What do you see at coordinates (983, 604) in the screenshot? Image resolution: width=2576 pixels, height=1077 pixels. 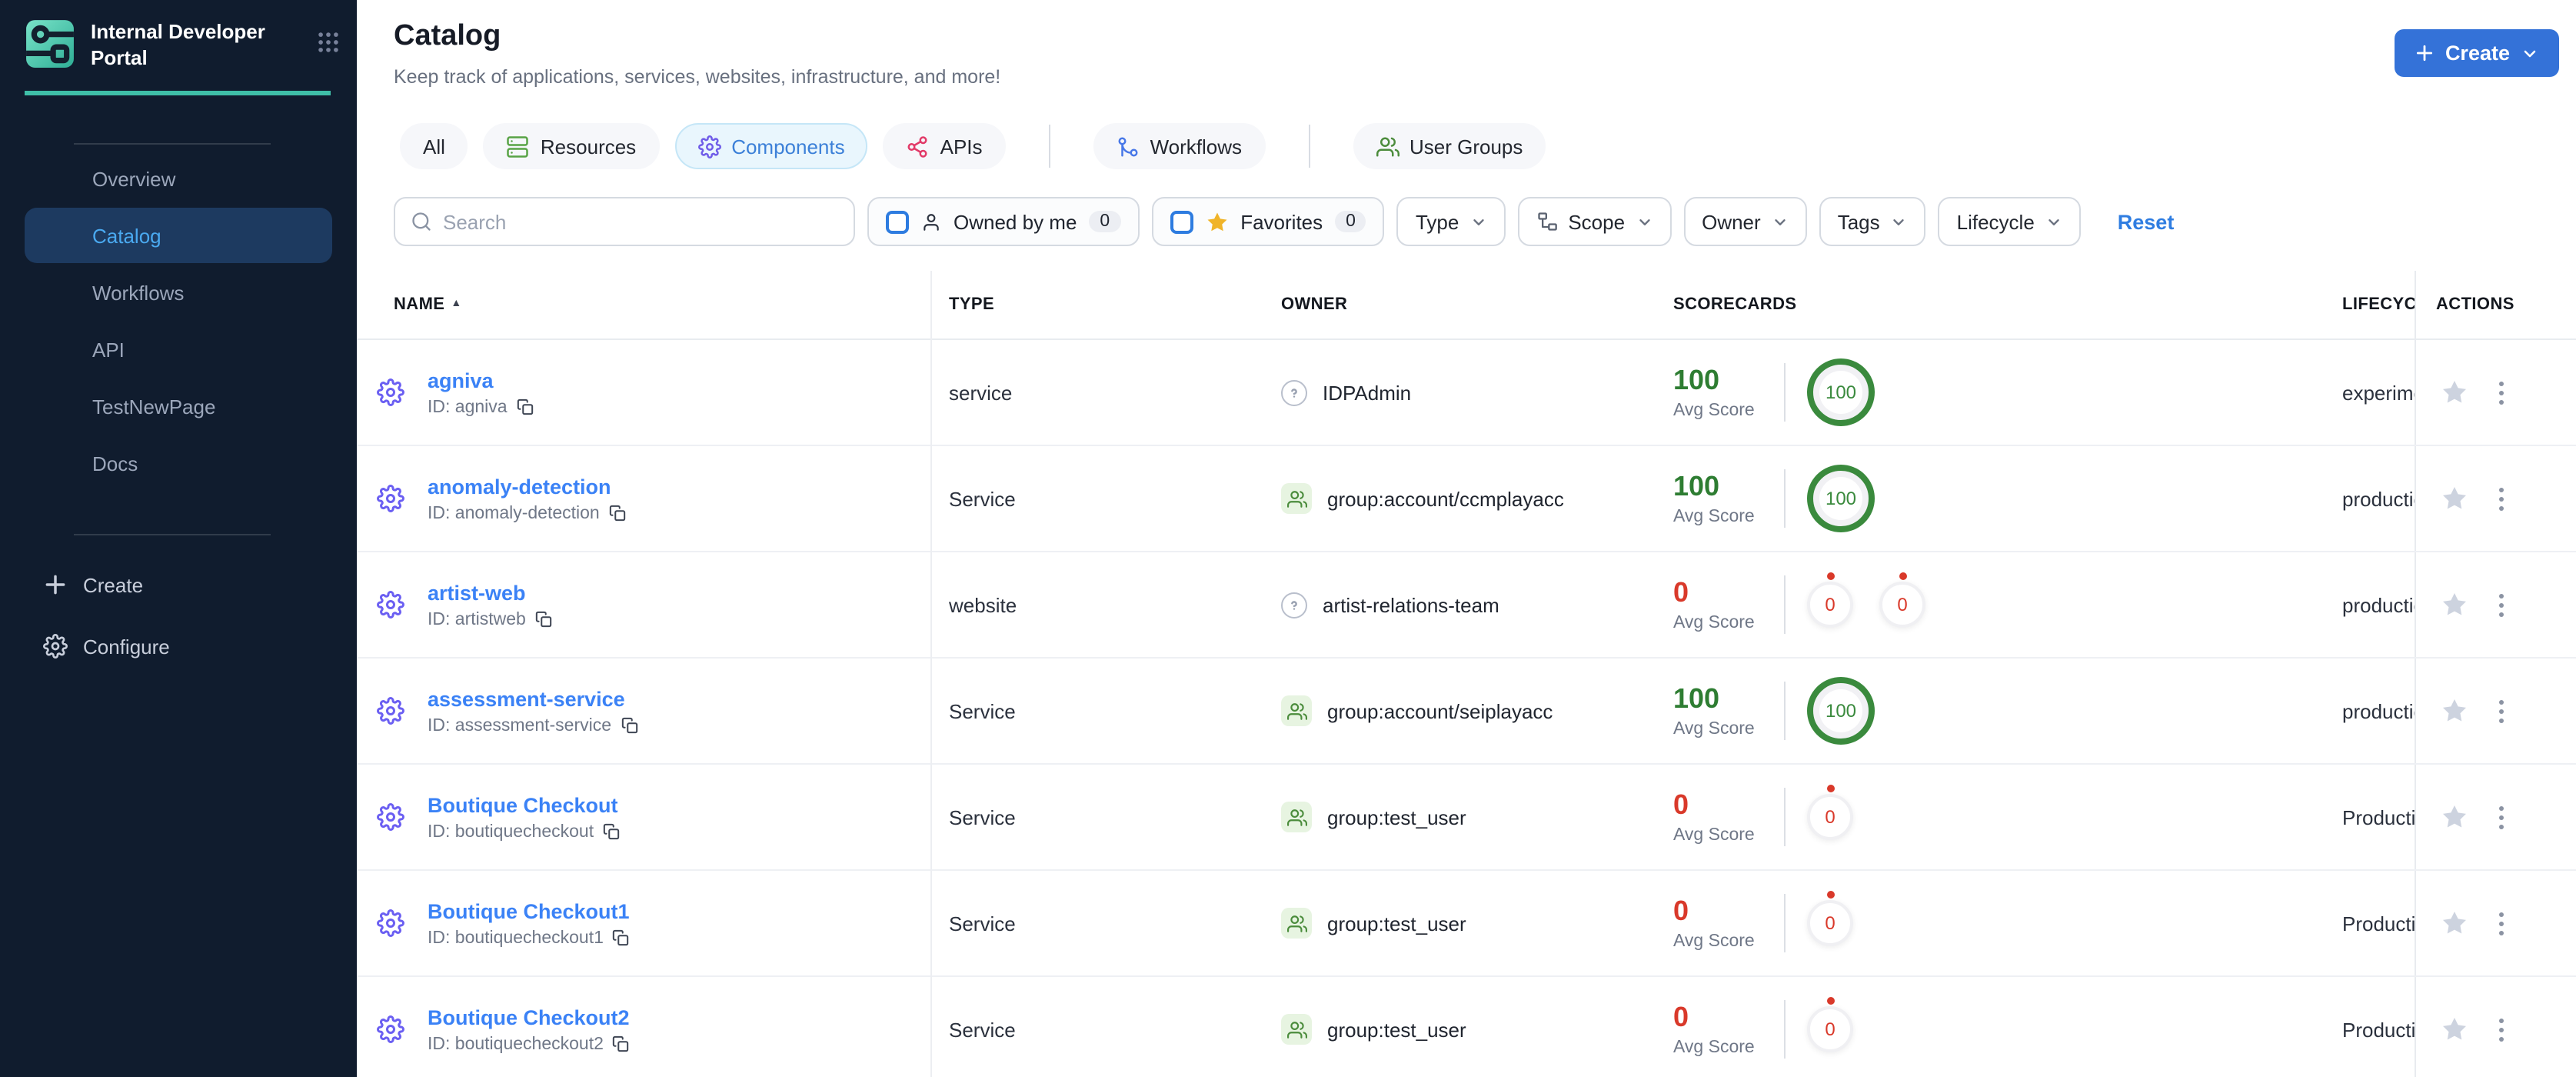 I see `component-type: website` at bounding box center [983, 604].